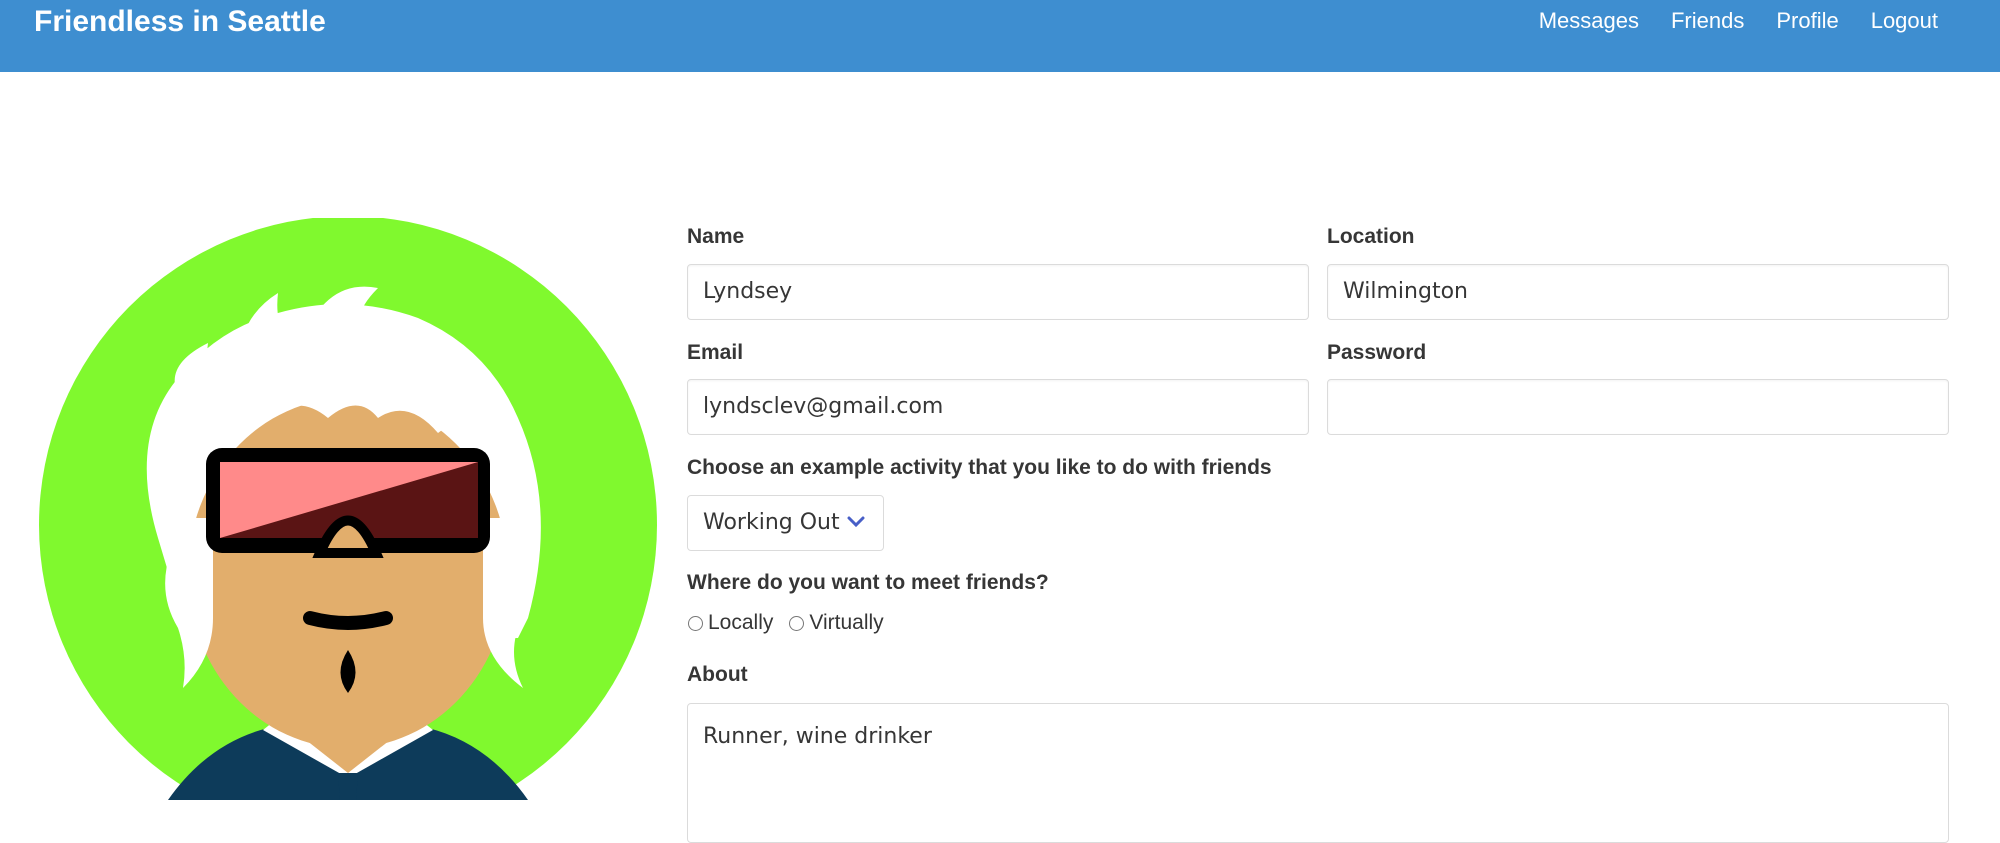 Image resolution: width=2000 pixels, height=843 pixels. I want to click on password-input, so click(1638, 407).